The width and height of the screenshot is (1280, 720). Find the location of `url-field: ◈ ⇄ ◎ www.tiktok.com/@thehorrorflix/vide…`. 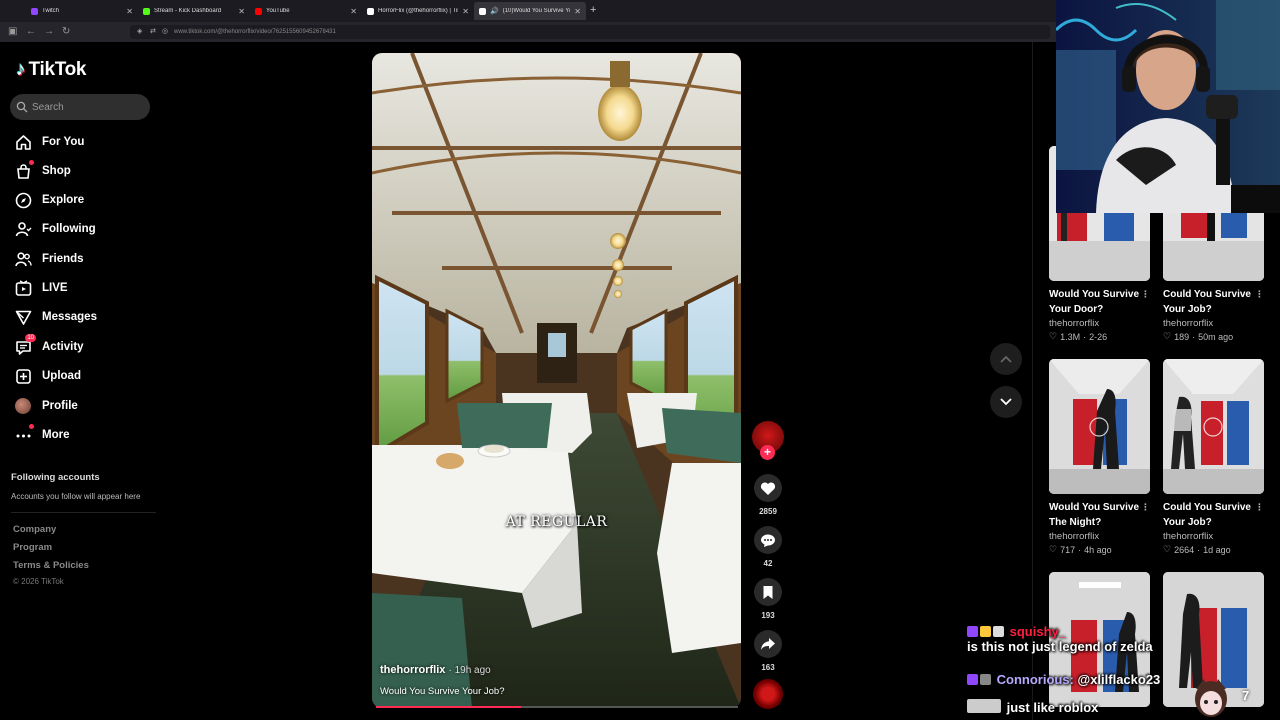

url-field: ◈ ⇄ ◎ www.tiktok.com/@thehorrorflix/vide… is located at coordinates (590, 32).